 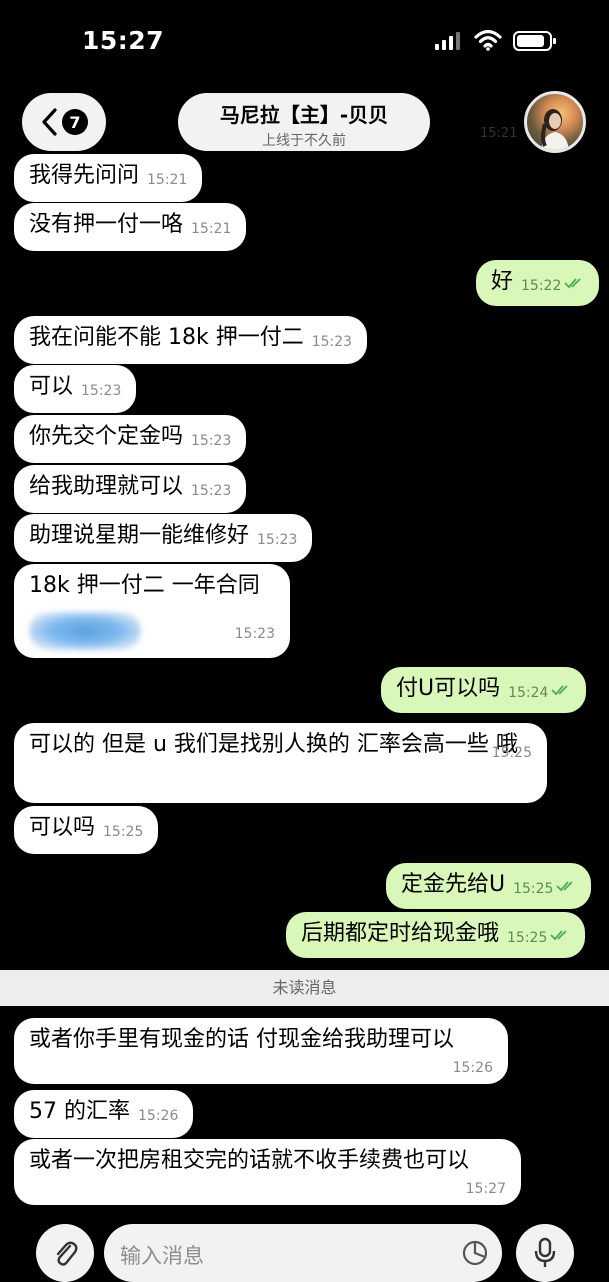 I want to click on message-text: 后期都定时给现金哦, so click(x=400, y=933).